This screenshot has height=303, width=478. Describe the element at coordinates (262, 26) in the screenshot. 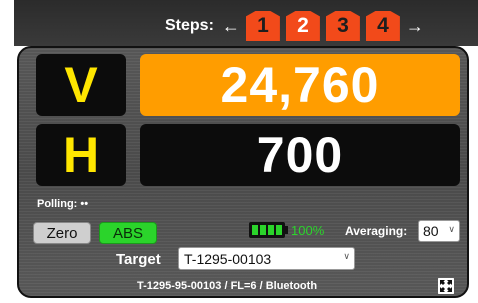

I see `step-1: 1` at that location.